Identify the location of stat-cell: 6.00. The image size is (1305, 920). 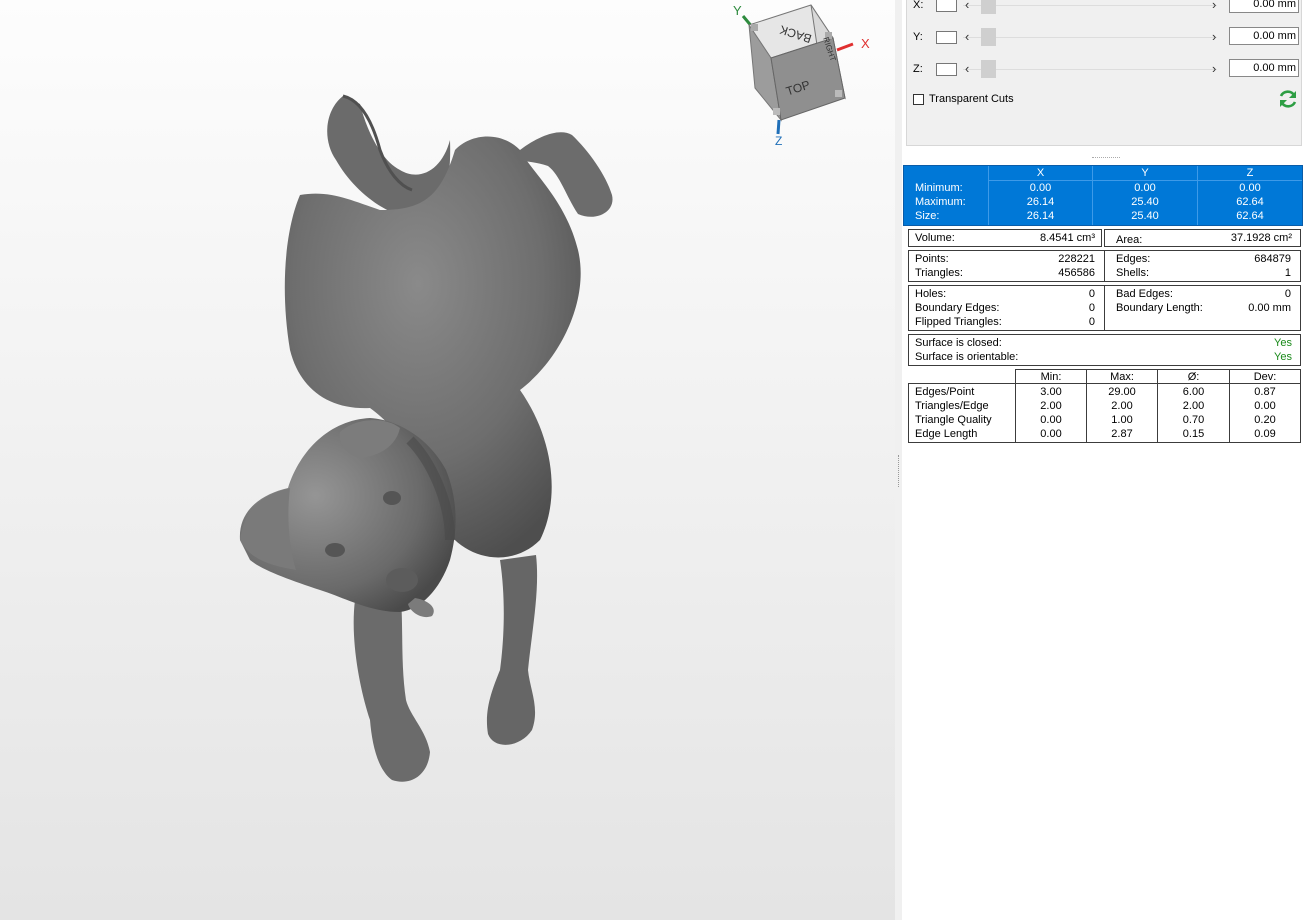
(1193, 392).